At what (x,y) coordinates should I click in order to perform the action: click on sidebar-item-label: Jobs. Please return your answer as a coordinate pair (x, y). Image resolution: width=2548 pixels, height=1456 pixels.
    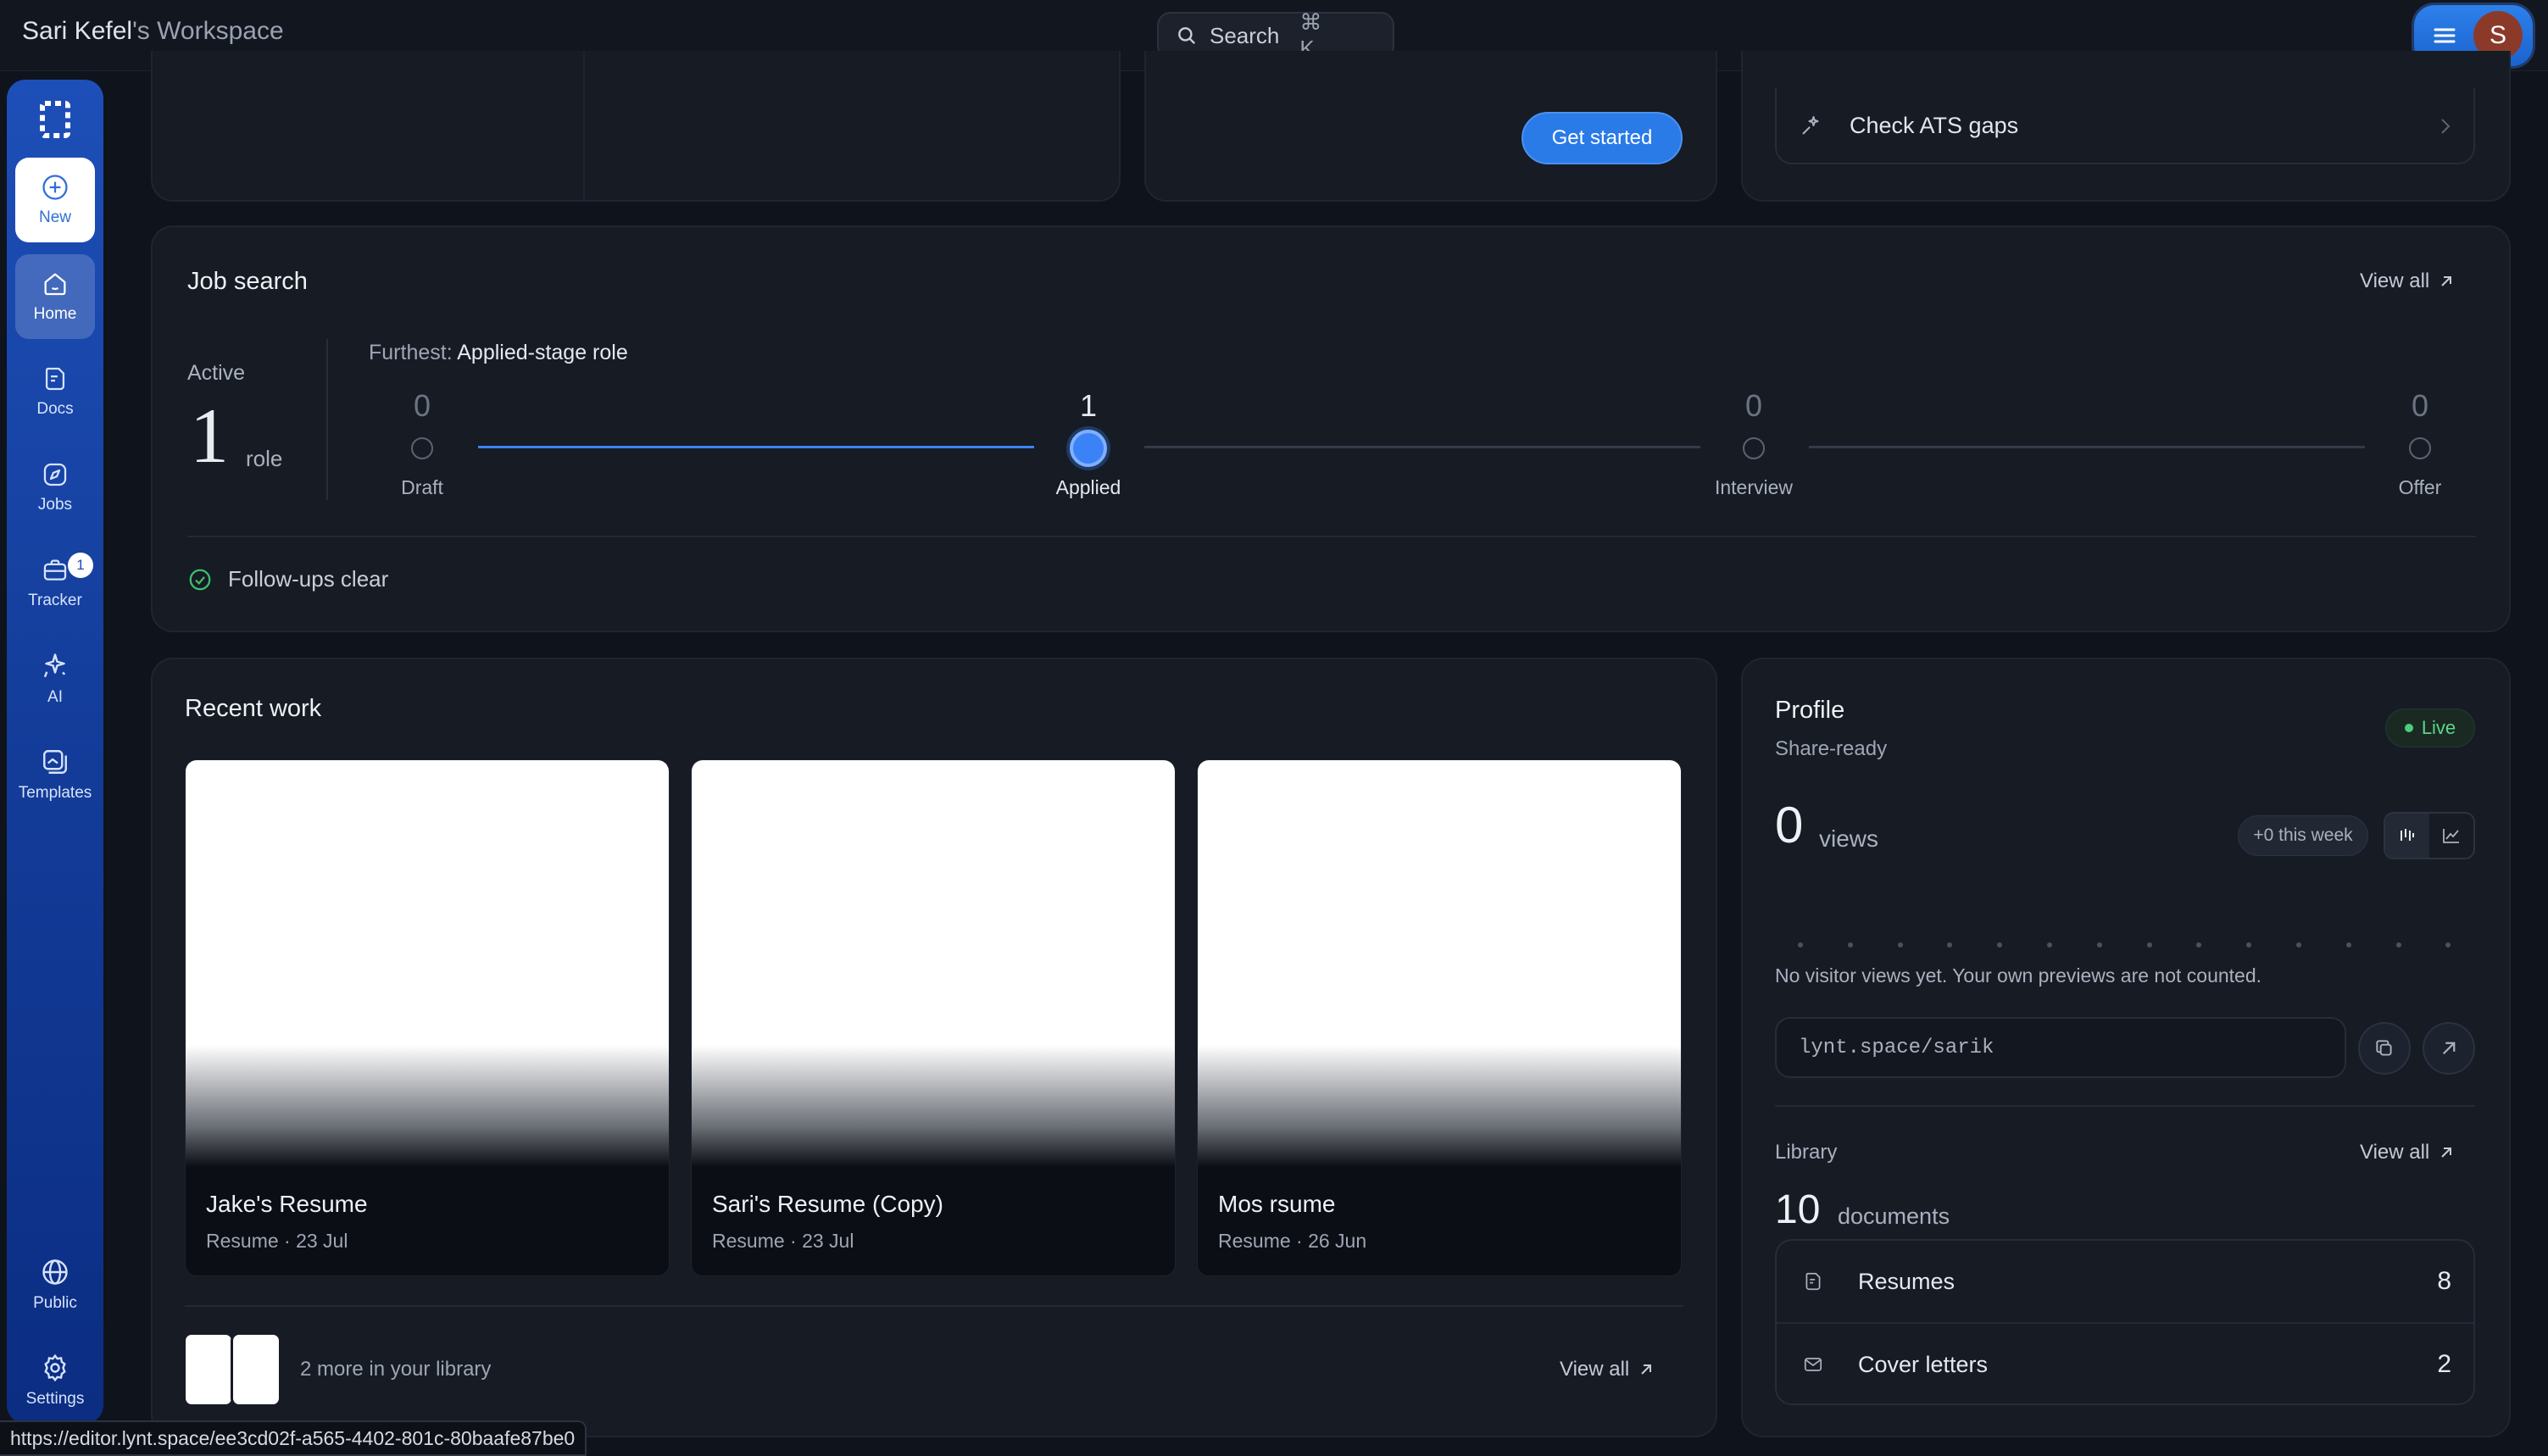
    Looking at the image, I should click on (55, 505).